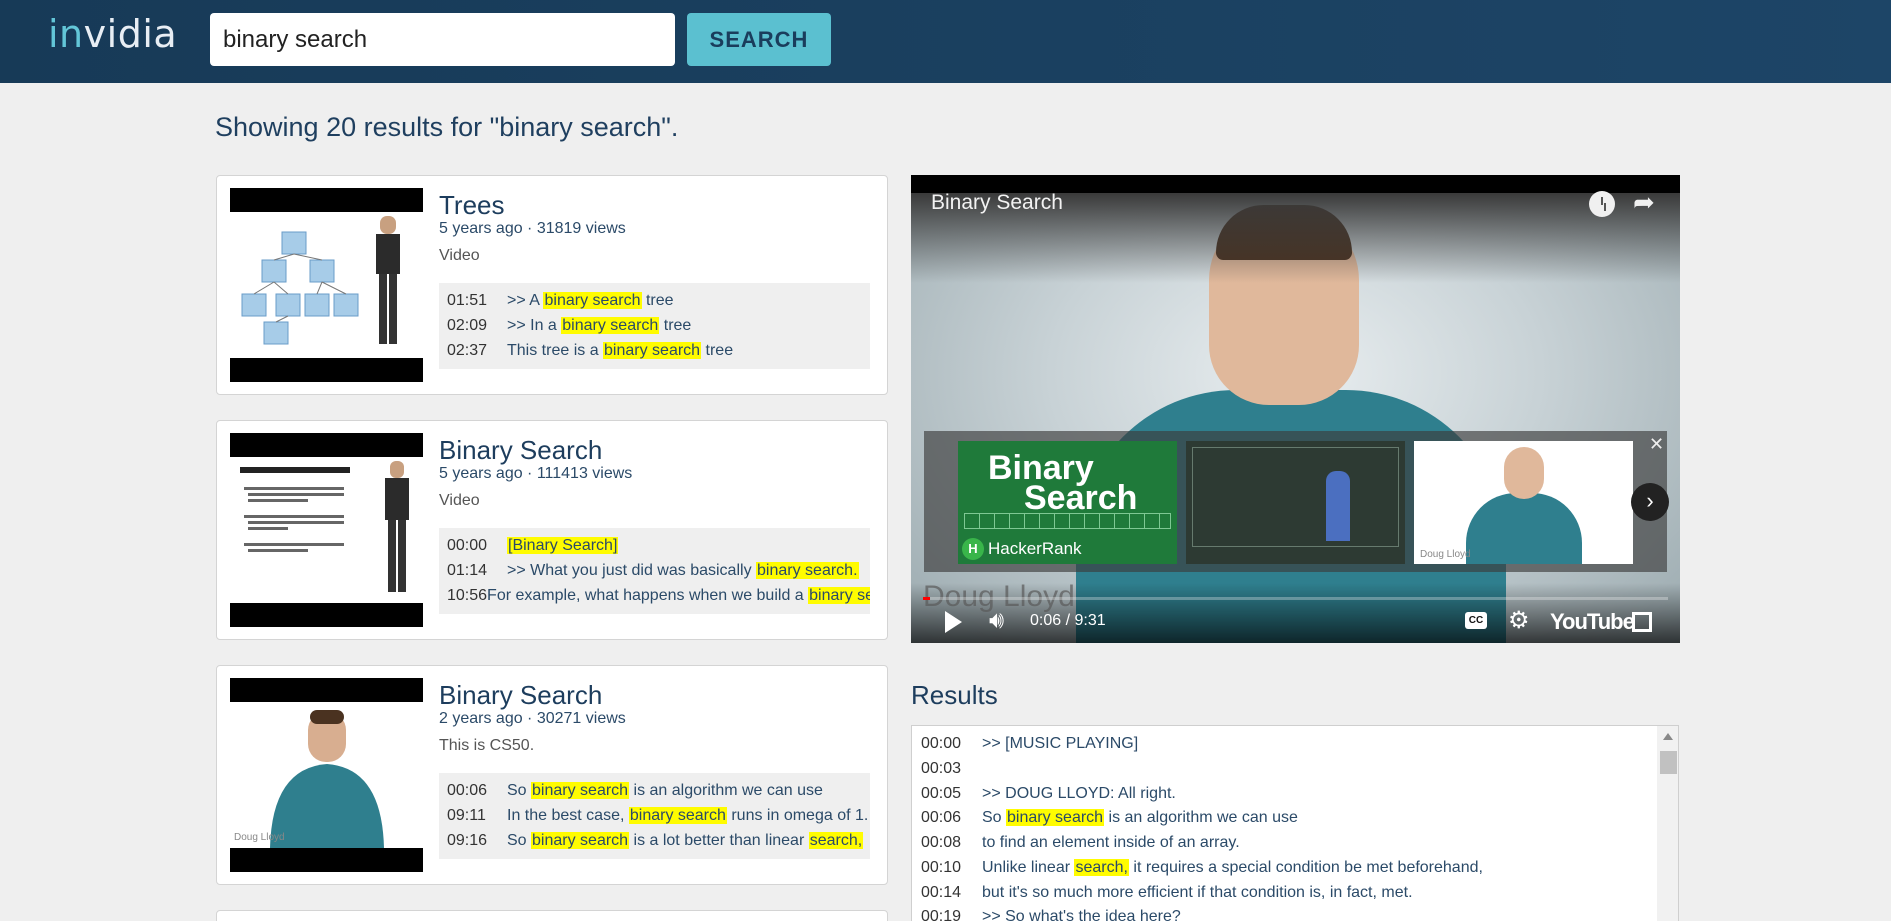 This screenshot has width=1891, height=921. I want to click on fullscreen-icon, so click(1642, 622).